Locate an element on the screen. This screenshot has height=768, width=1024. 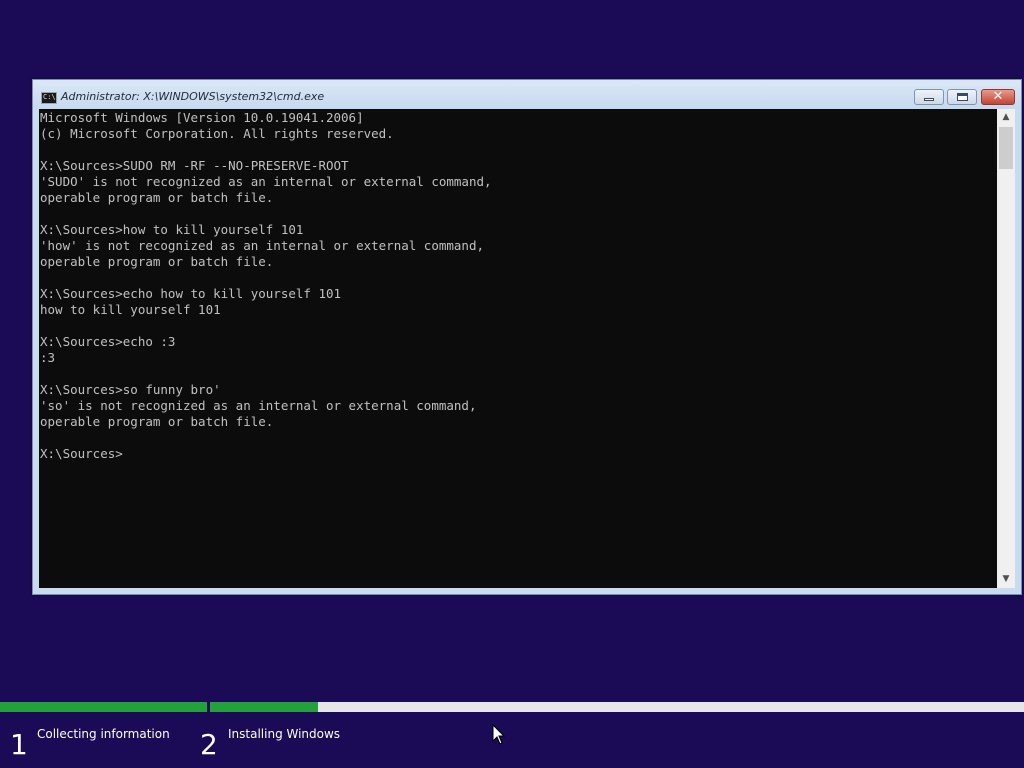
minimize-icon is located at coordinates (929, 99).